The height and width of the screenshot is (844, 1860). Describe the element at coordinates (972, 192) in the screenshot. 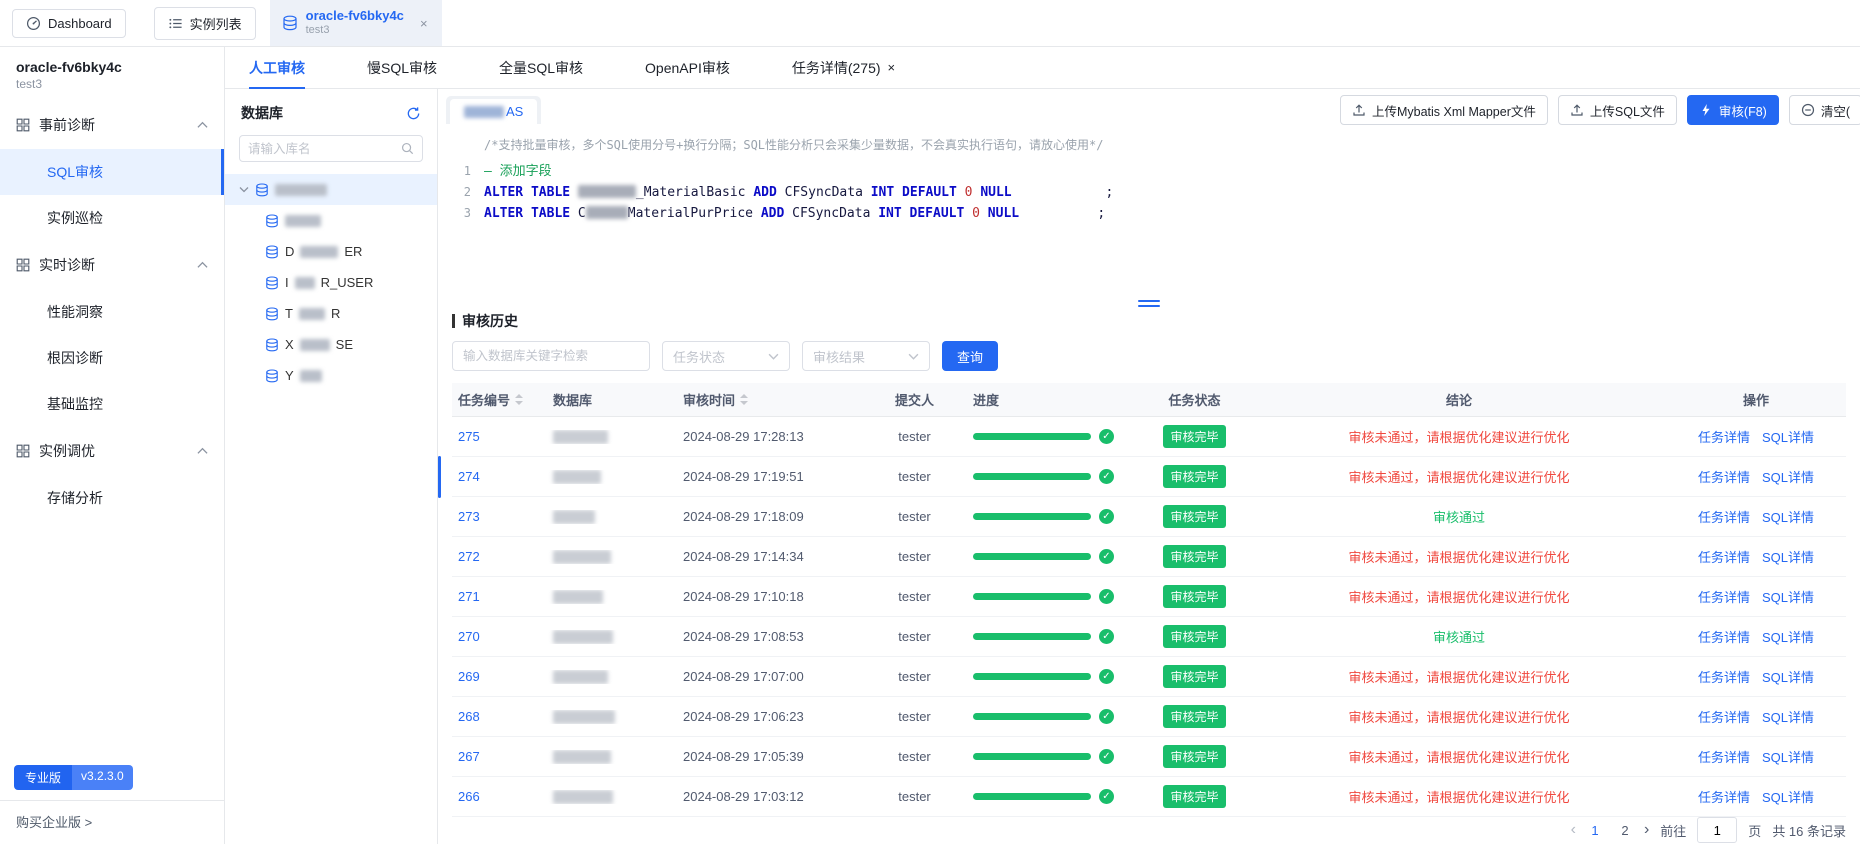

I see `code-token: 0` at that location.